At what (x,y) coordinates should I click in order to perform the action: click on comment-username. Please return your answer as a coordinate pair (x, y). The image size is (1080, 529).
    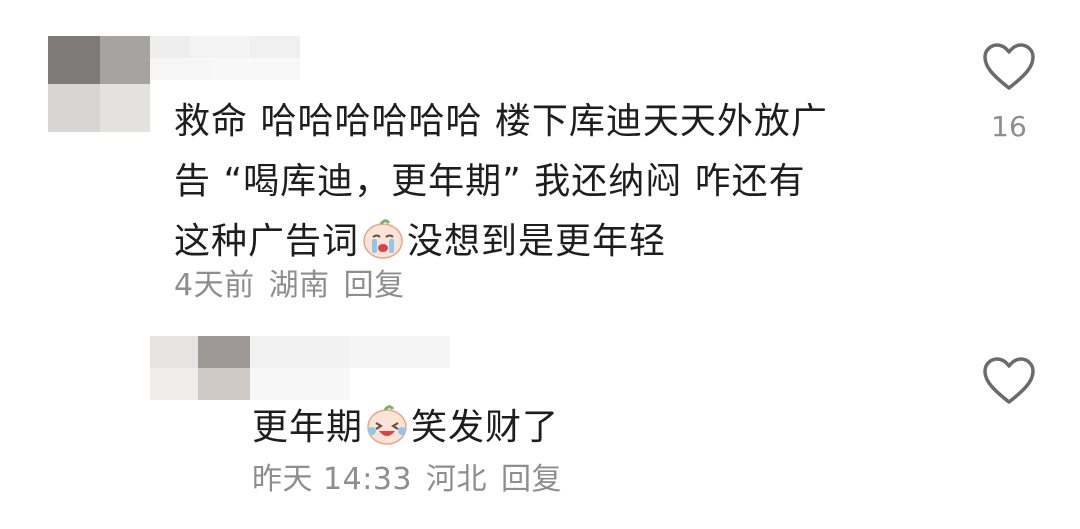
    Looking at the image, I should click on (225, 58).